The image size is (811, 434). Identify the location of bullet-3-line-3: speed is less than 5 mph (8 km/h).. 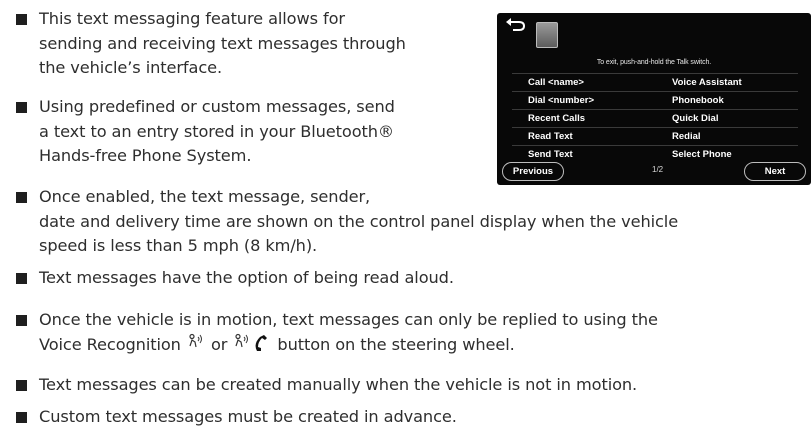
(178, 245).